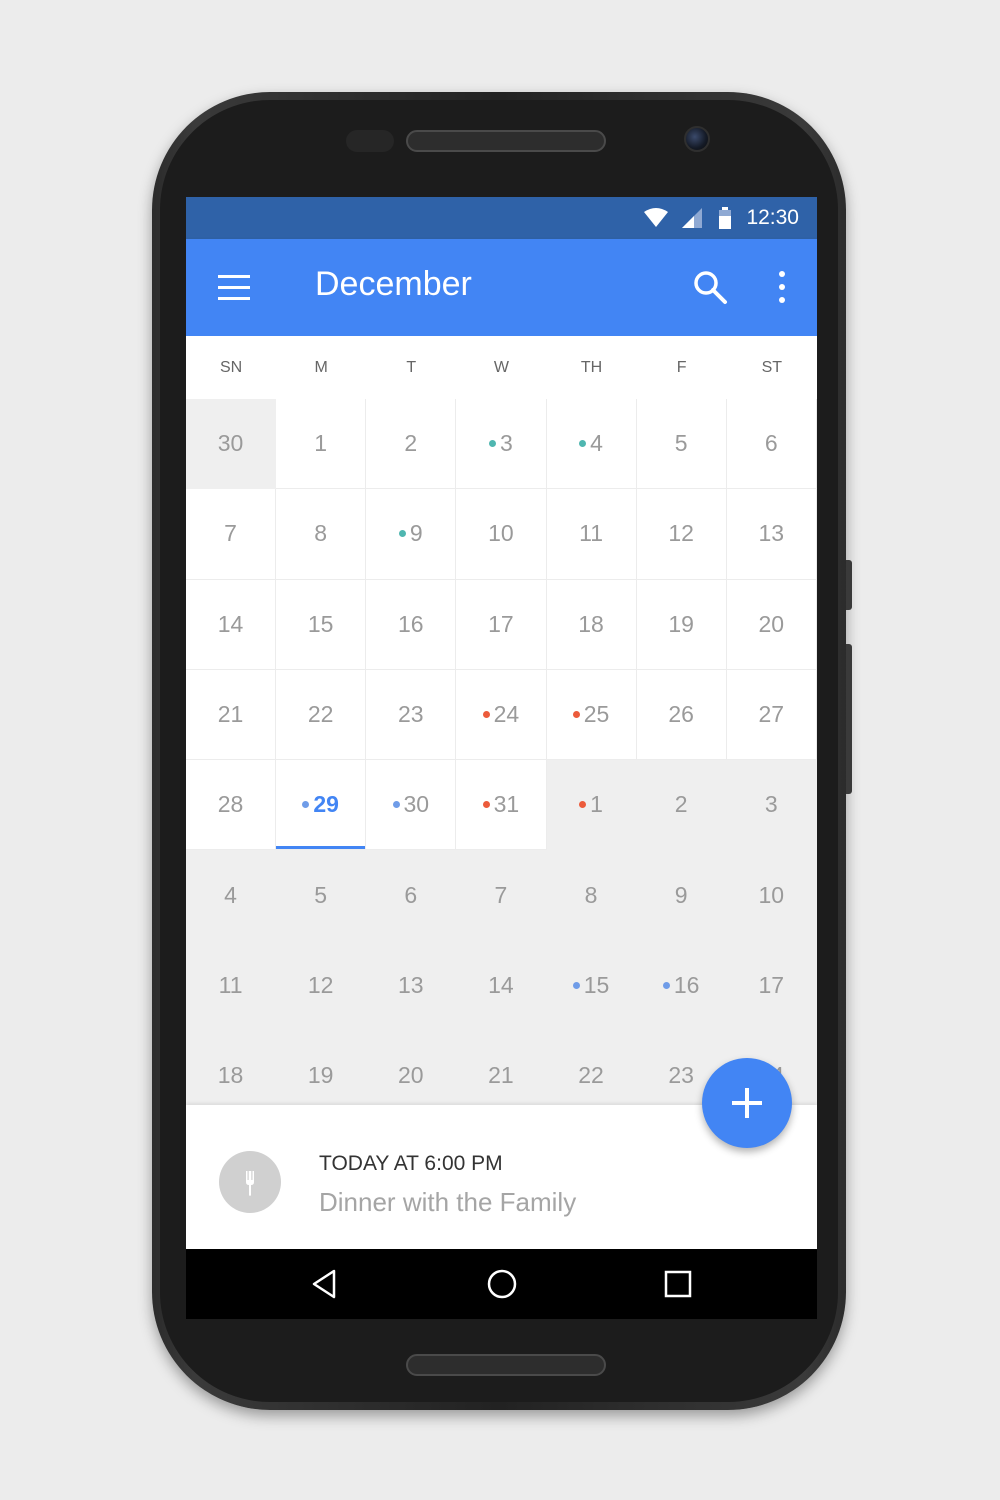  Describe the element at coordinates (591, 367) in the screenshot. I see `weekday-label: TH` at that location.